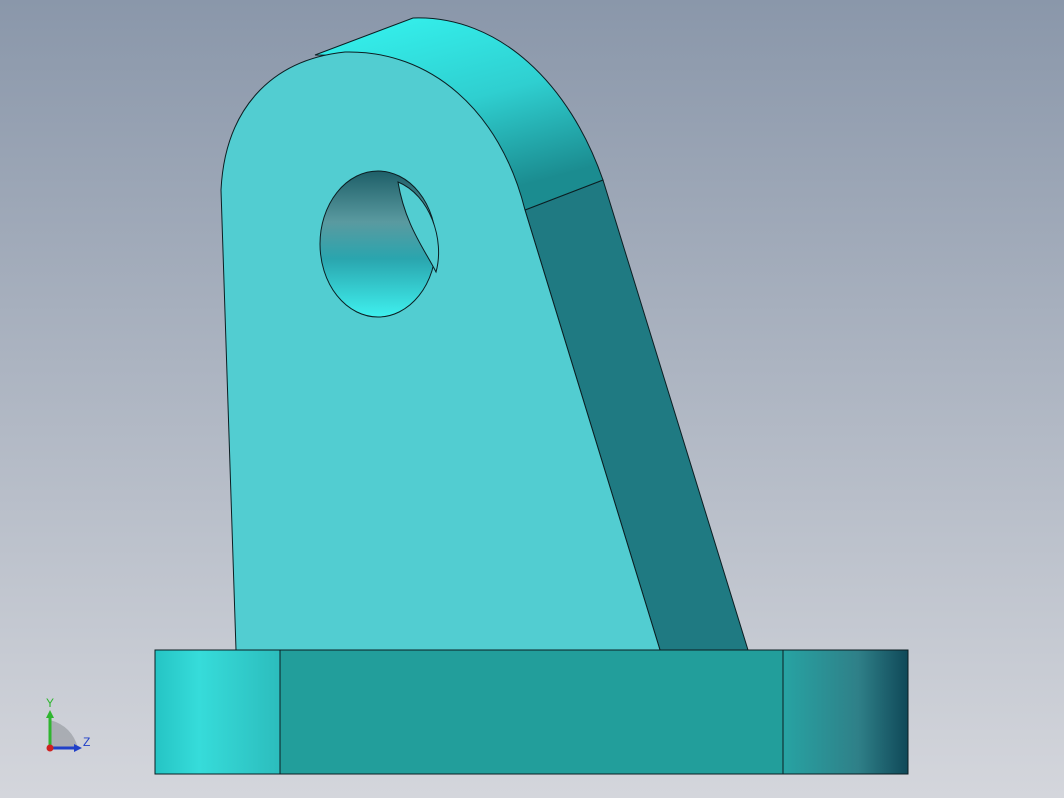  Describe the element at coordinates (50, 703) in the screenshot. I see `y-axis-label: Y` at that location.